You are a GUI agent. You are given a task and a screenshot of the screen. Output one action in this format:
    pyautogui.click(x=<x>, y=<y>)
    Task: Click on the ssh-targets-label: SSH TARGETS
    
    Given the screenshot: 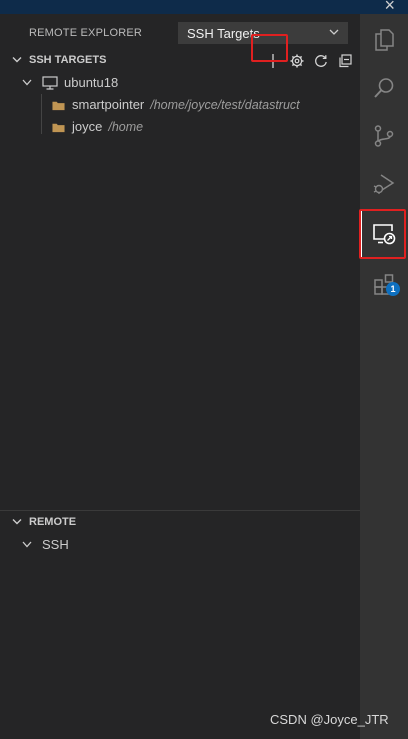 What is the action you would take?
    pyautogui.click(x=68, y=60)
    